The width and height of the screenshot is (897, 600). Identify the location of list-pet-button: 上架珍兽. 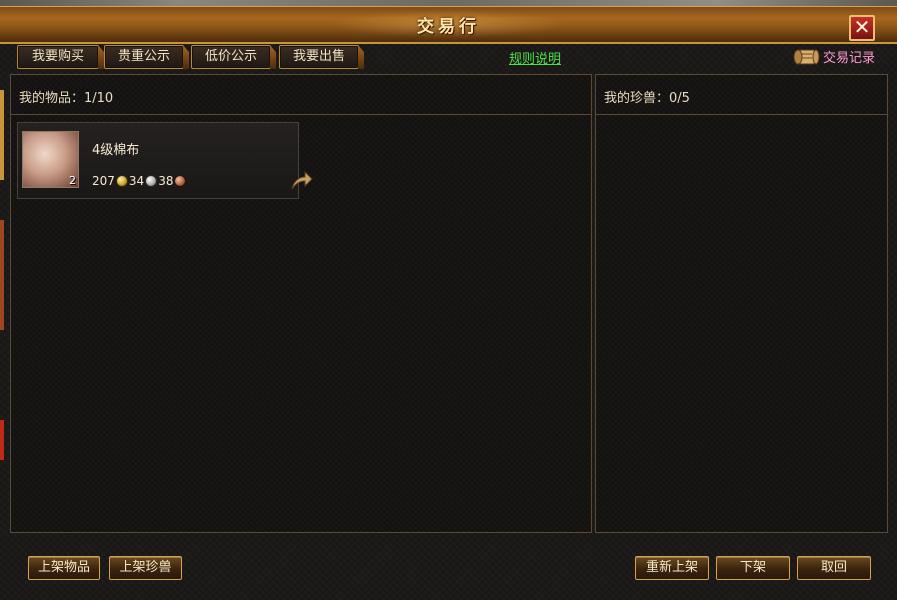
(145, 568).